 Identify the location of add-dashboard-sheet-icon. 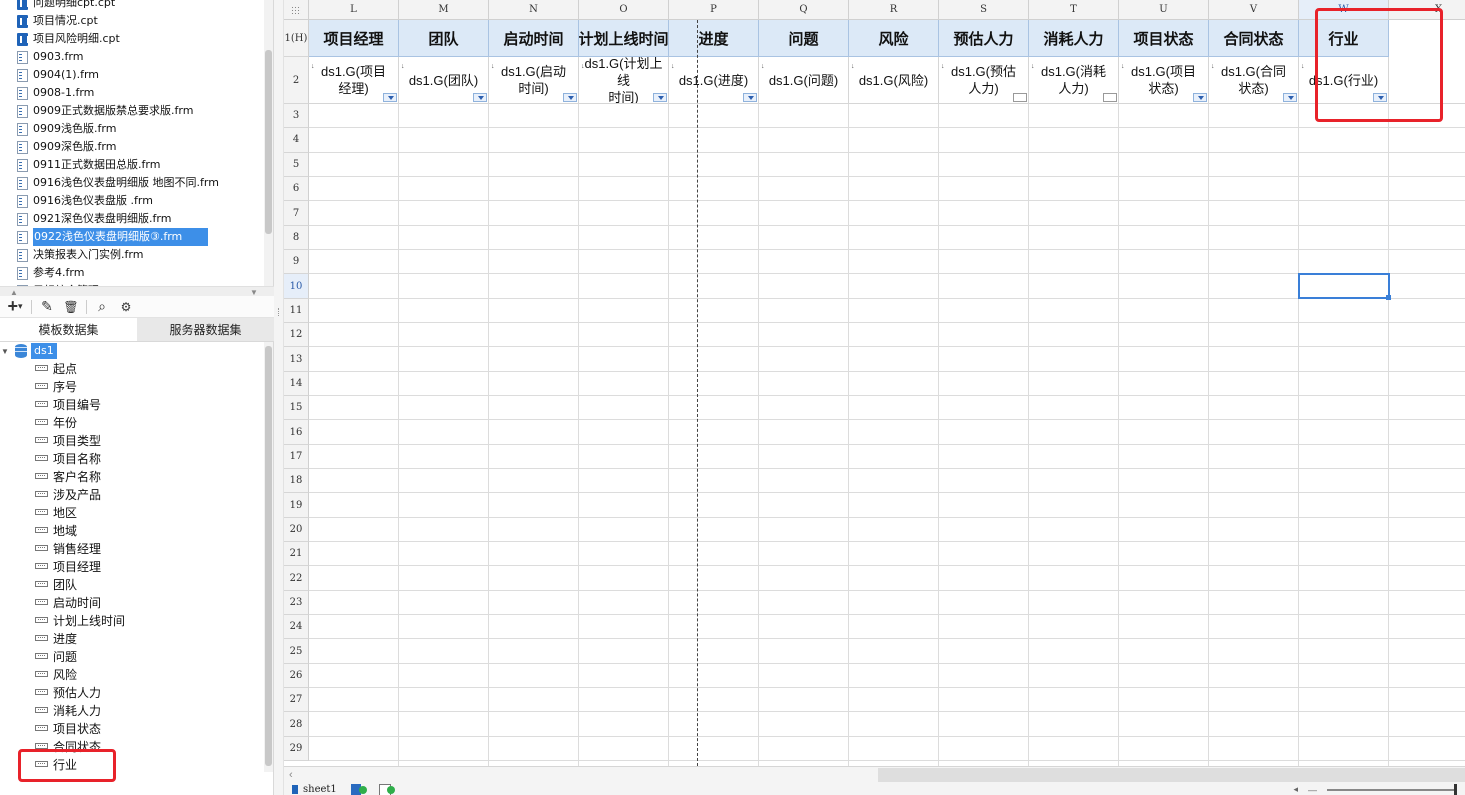
(387, 789).